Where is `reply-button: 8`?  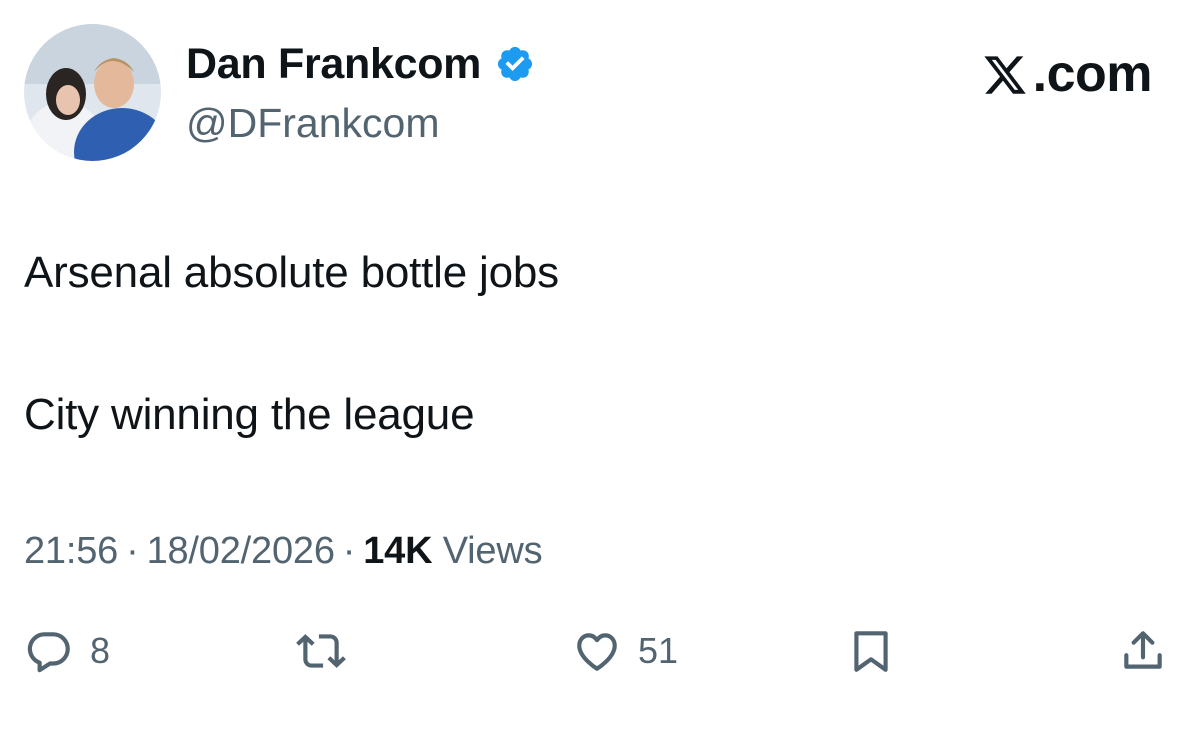
reply-button: 8 is located at coordinates (67, 651).